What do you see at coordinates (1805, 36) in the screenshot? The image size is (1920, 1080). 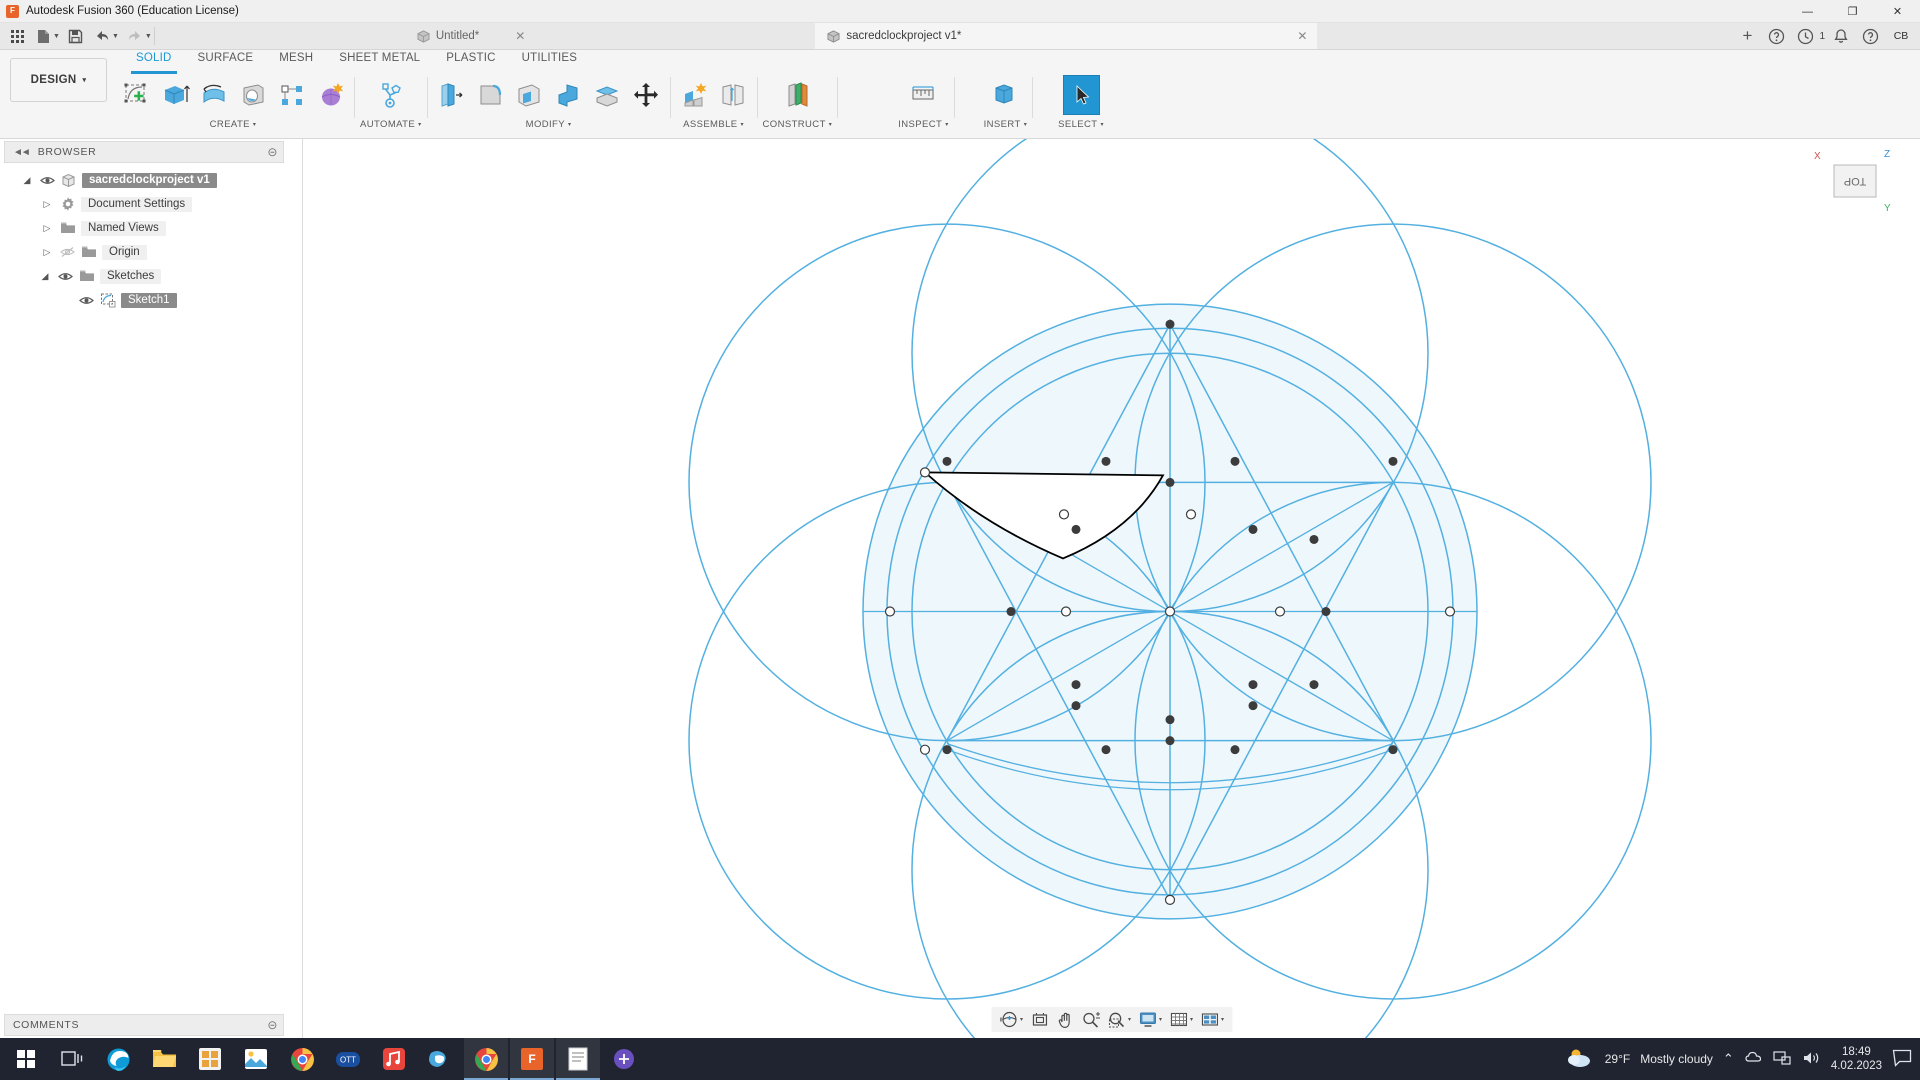 I see `job-status-icon` at bounding box center [1805, 36].